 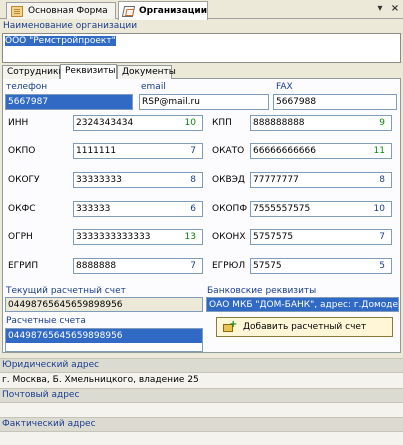 I want to click on okonh-label: ОКОНХ, so click(x=229, y=237).